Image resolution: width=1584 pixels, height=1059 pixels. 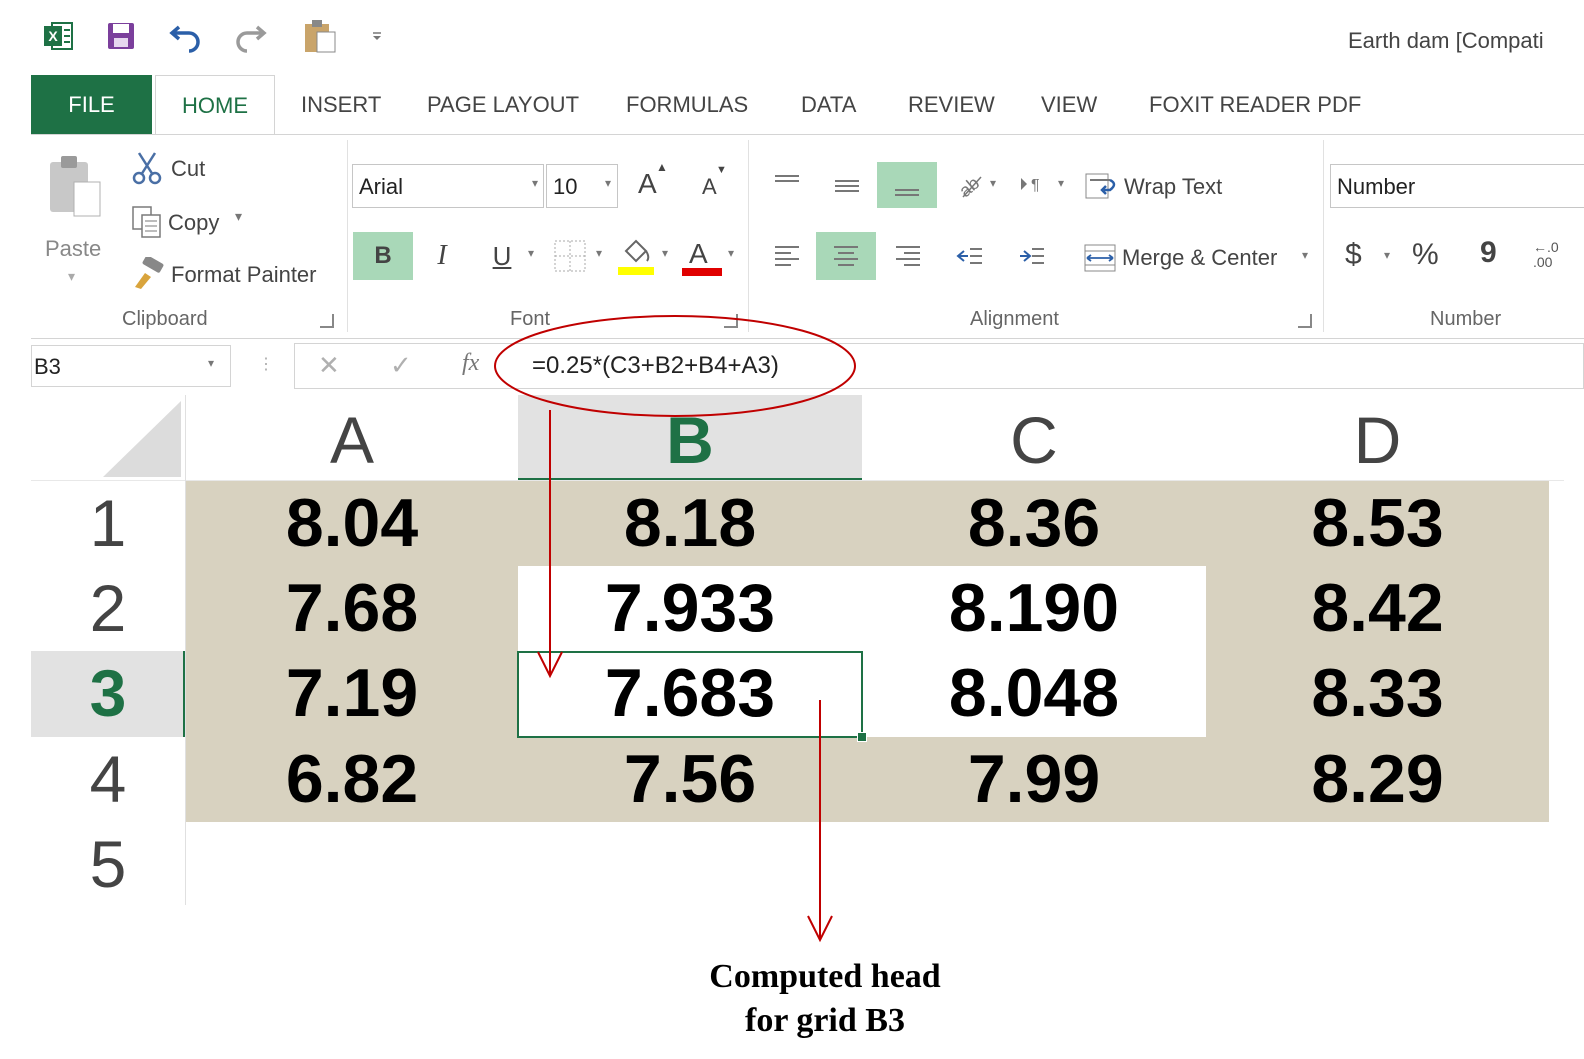 What do you see at coordinates (675, 629) in the screenshot?
I see `annotation-overlay` at bounding box center [675, 629].